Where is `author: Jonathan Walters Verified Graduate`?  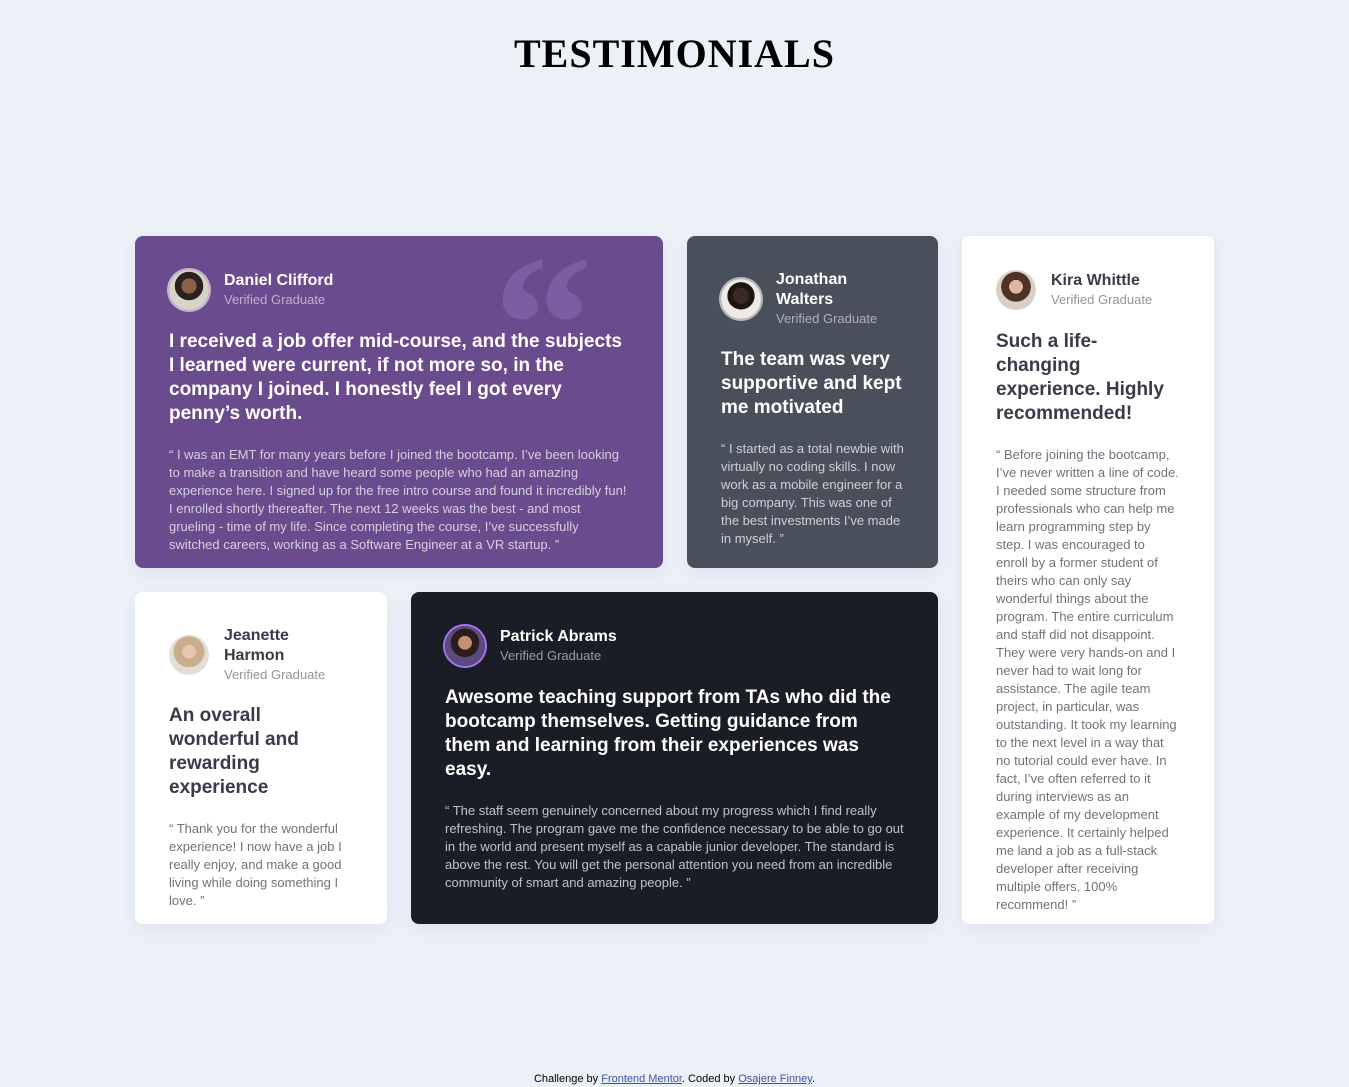 author: Jonathan Walters Verified Graduate is located at coordinates (812, 299).